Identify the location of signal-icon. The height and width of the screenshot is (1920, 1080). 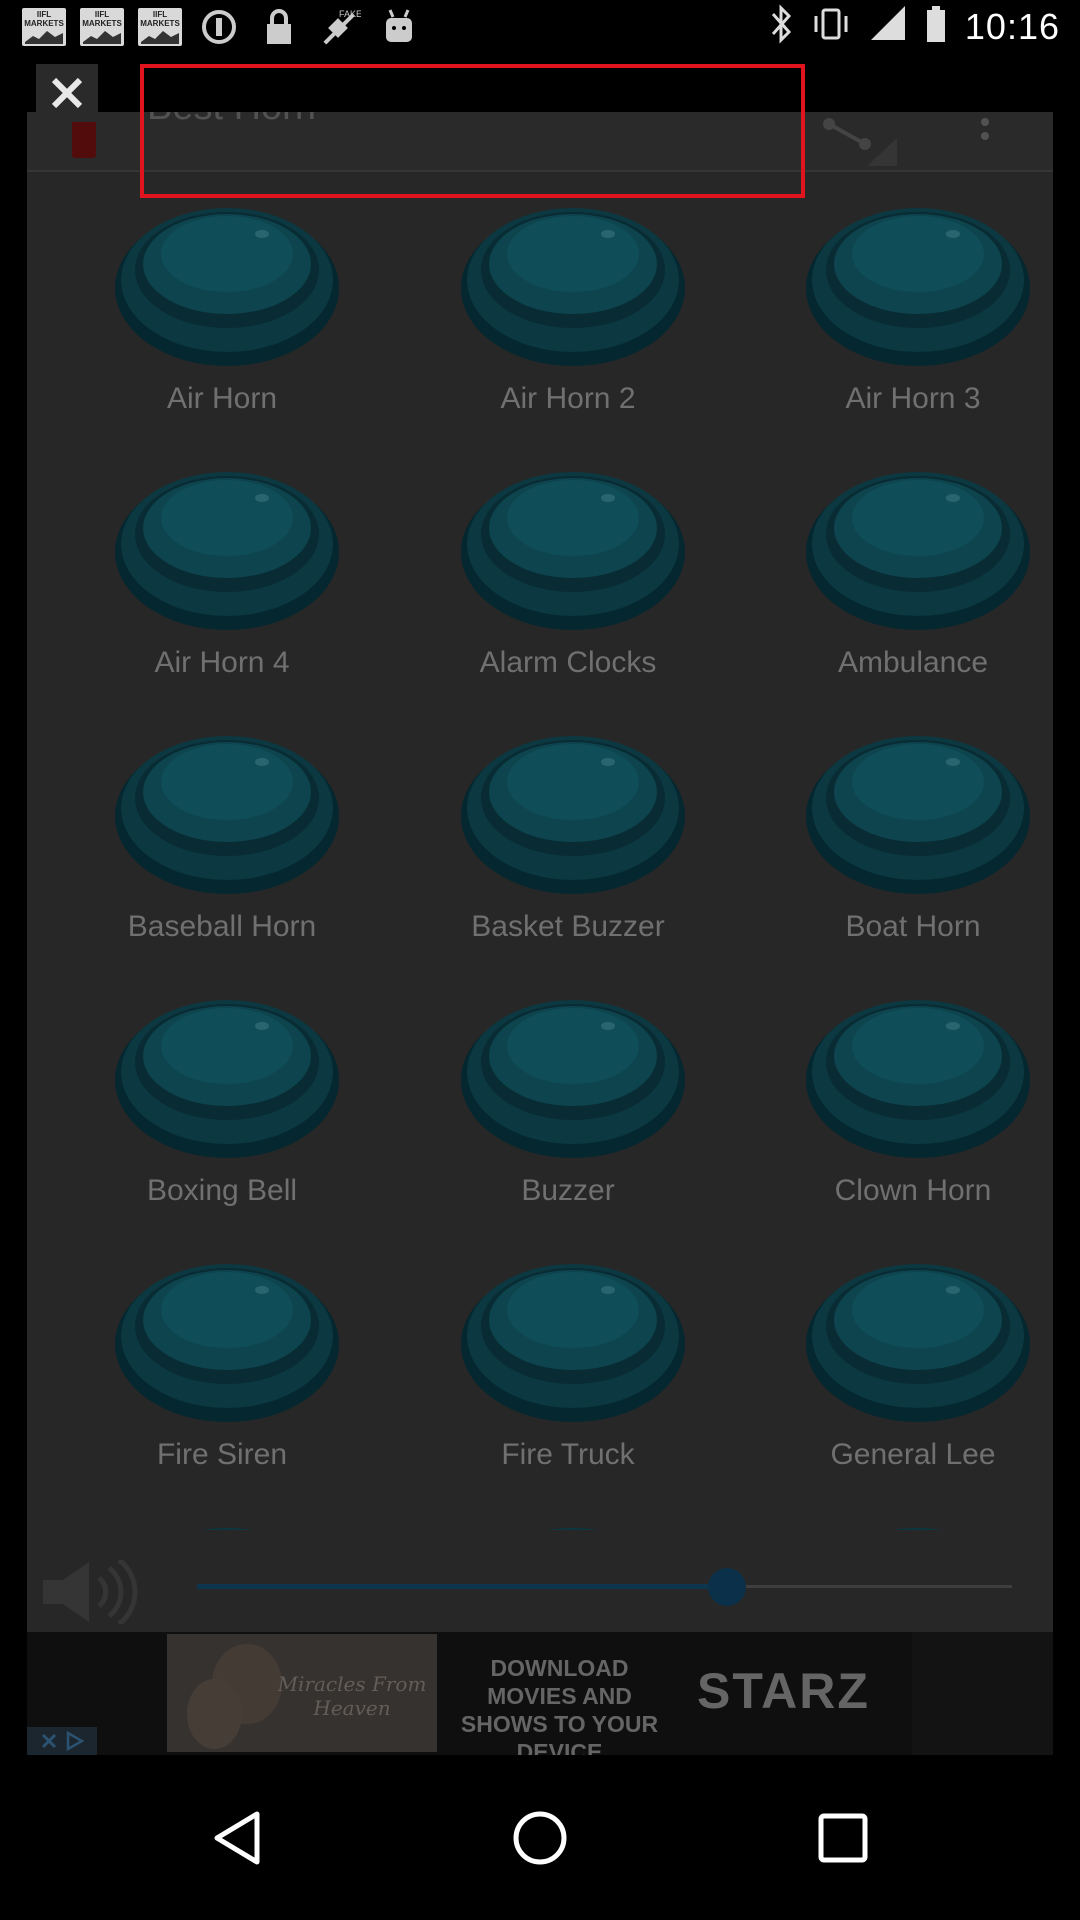
(888, 26).